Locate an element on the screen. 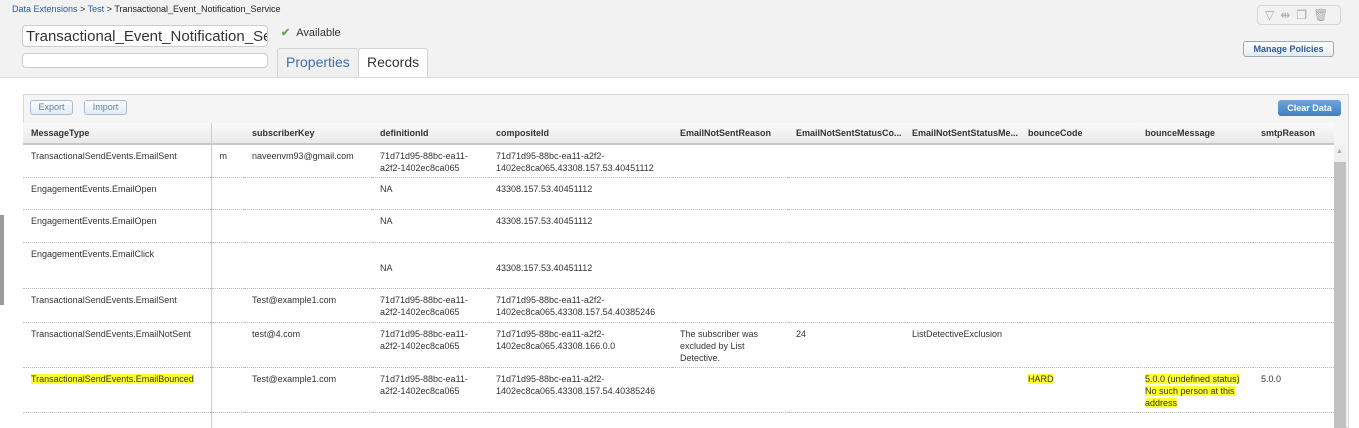 This screenshot has width=1359, height=428. table-cell: Test@example1.com is located at coordinates (308, 390).